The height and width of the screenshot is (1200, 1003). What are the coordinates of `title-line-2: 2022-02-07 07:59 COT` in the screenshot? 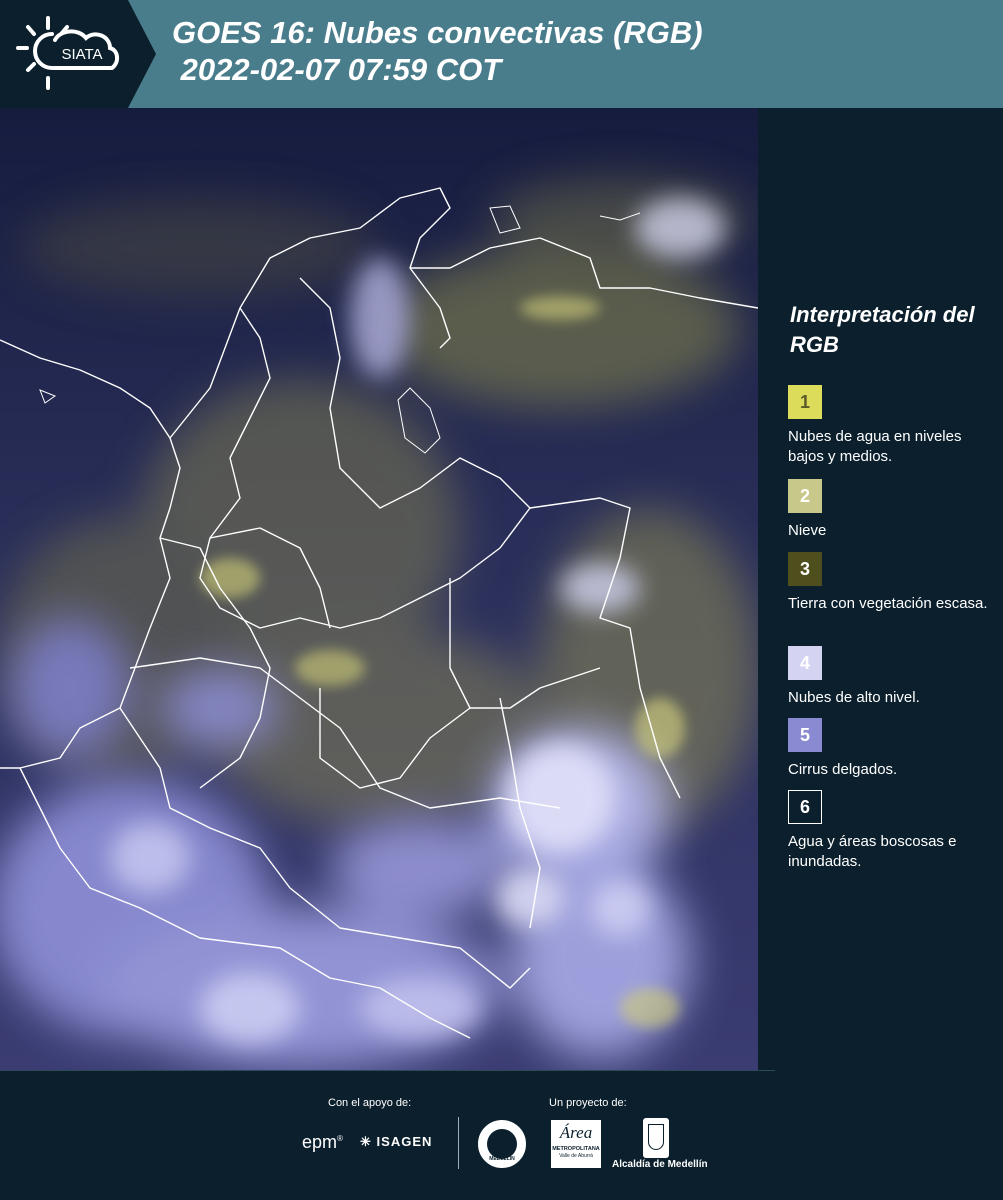 It's located at (337, 69).